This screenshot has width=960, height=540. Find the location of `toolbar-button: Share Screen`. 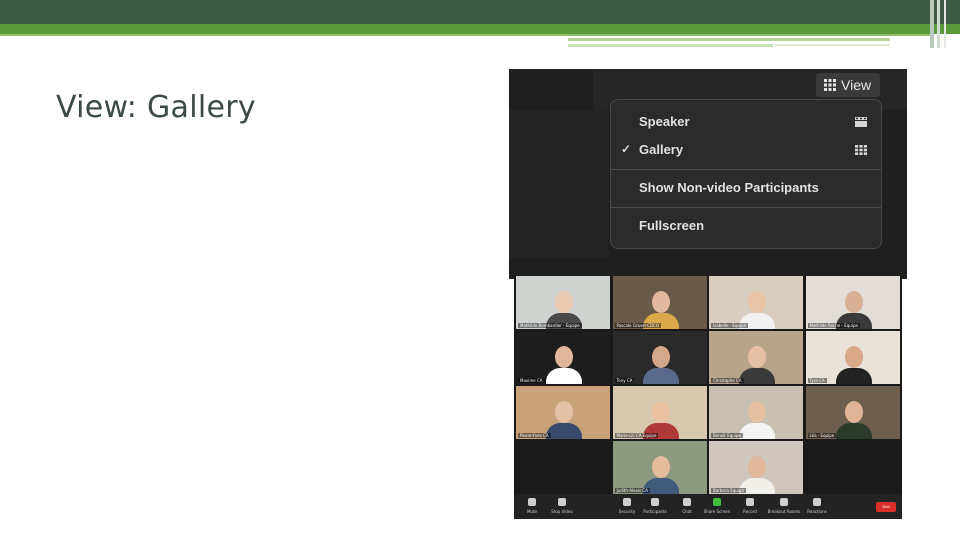

toolbar-button: Share Screen is located at coordinates (717, 507).